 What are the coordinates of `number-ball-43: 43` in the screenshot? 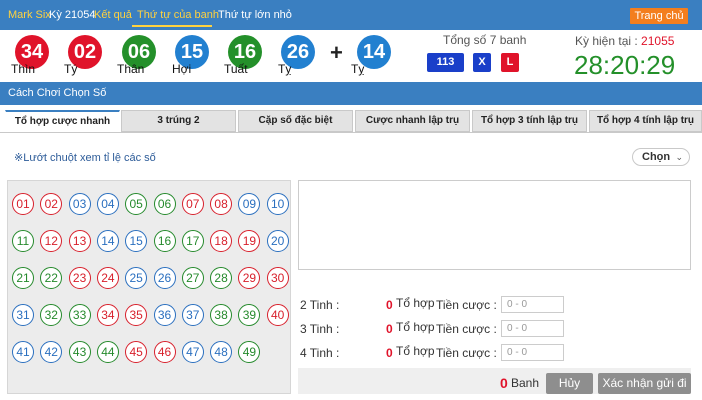 It's located at (79, 352).